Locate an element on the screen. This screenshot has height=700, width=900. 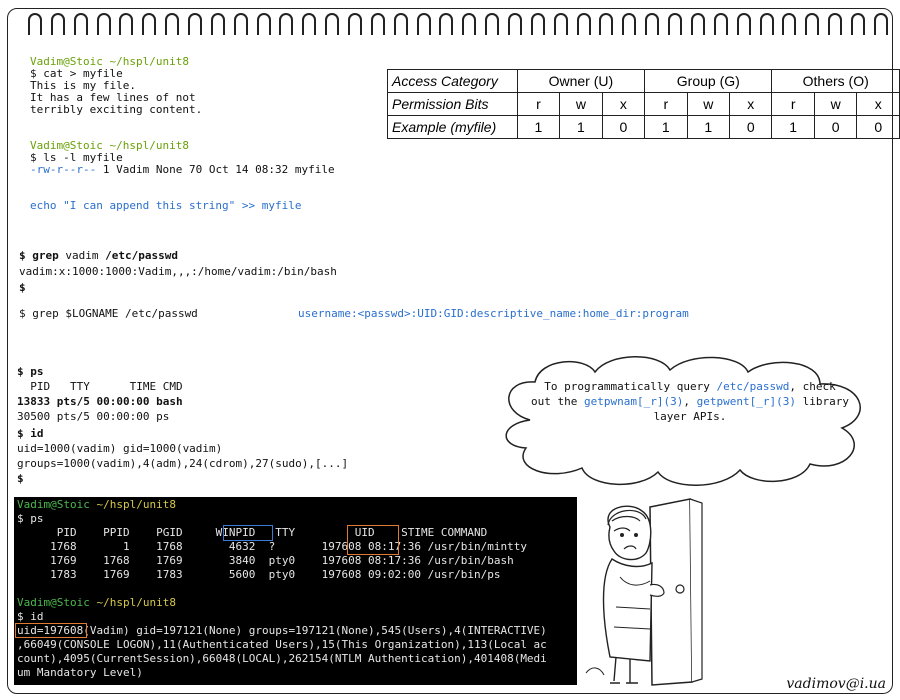
winpid-highlight is located at coordinates (248, 533).